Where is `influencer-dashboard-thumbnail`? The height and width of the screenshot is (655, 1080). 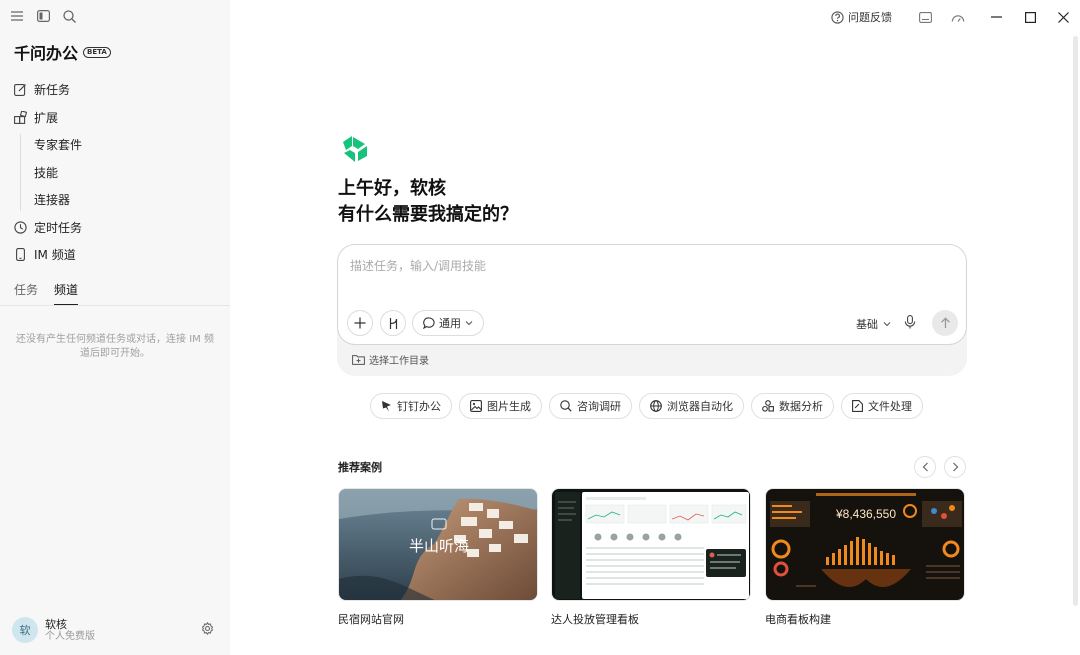
influencer-dashboard-thumbnail is located at coordinates (651, 544).